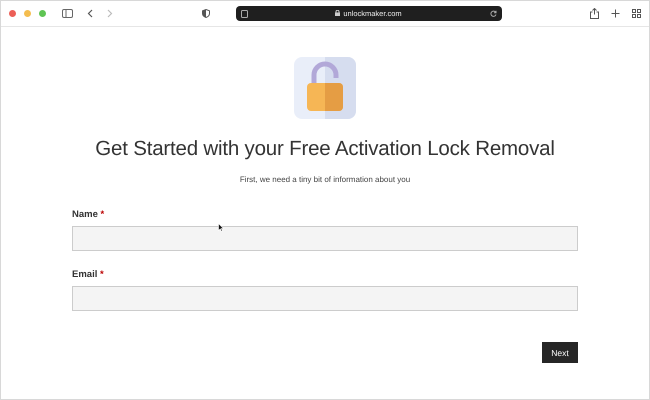 Image resolution: width=650 pixels, height=400 pixels. I want to click on reload-icon, so click(493, 13).